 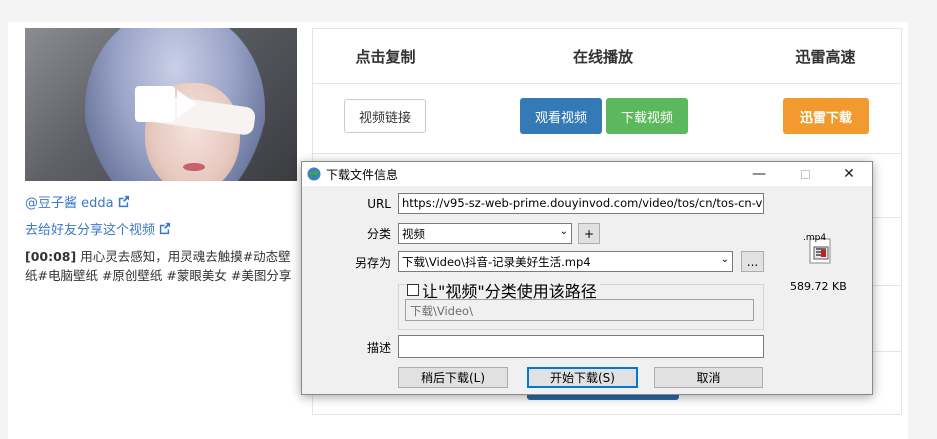 I want to click on minimize-button: —, so click(x=759, y=174).